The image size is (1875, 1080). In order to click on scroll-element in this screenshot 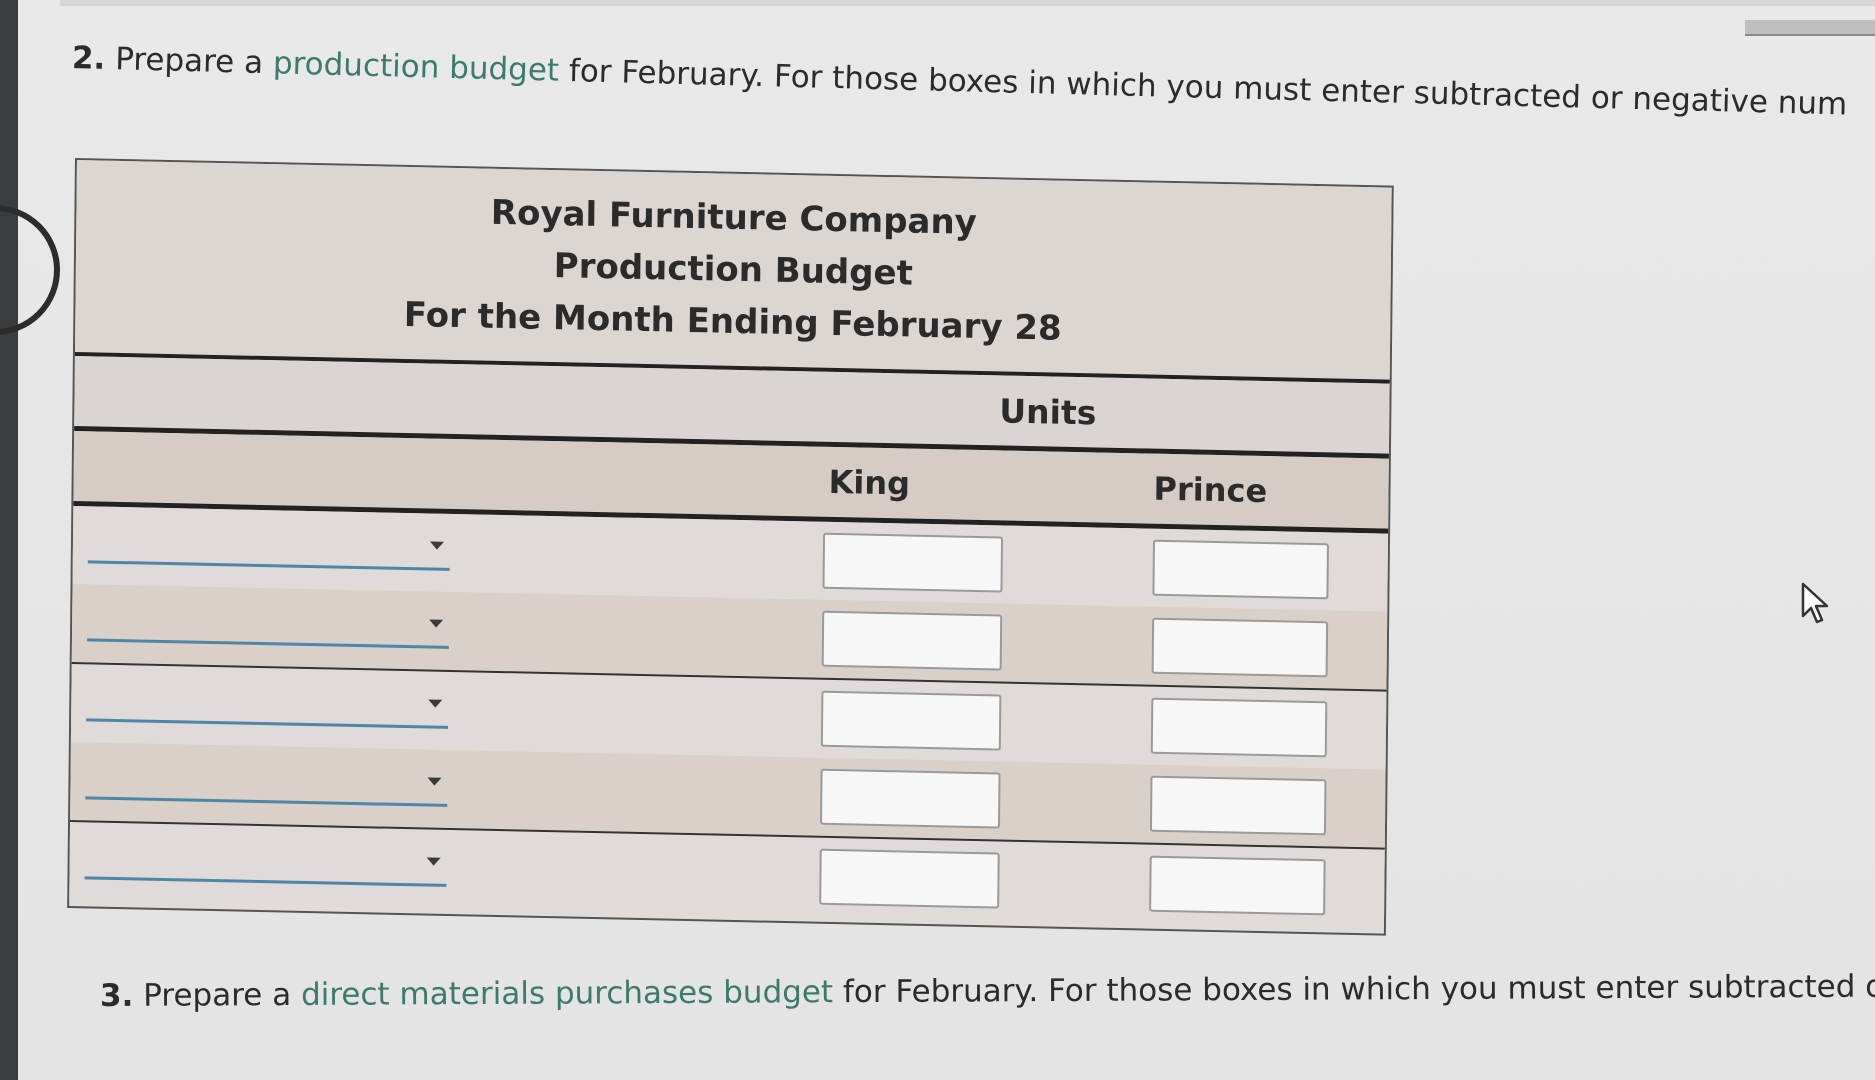, I will do `click(1810, 28)`.